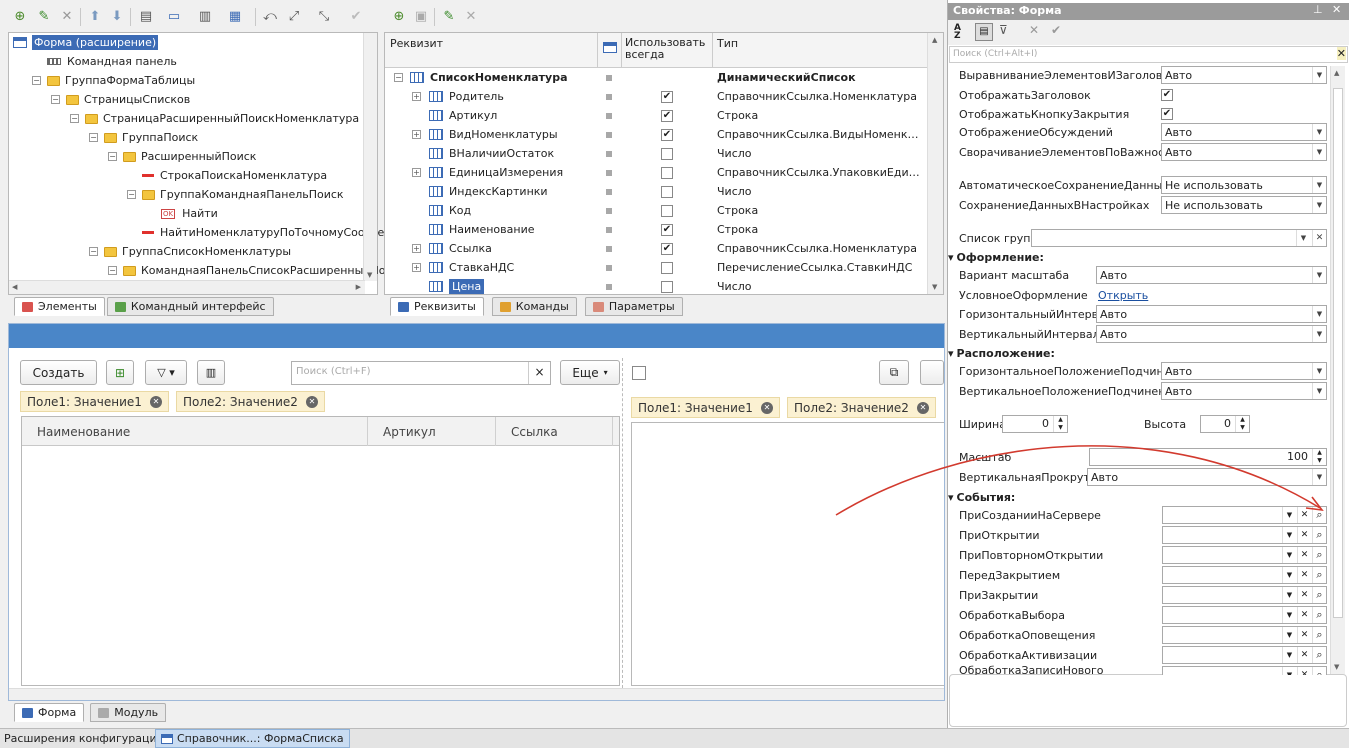 The height and width of the screenshot is (748, 1349). I want to click on group-list-select: ▼ ✕, so click(1179, 238).